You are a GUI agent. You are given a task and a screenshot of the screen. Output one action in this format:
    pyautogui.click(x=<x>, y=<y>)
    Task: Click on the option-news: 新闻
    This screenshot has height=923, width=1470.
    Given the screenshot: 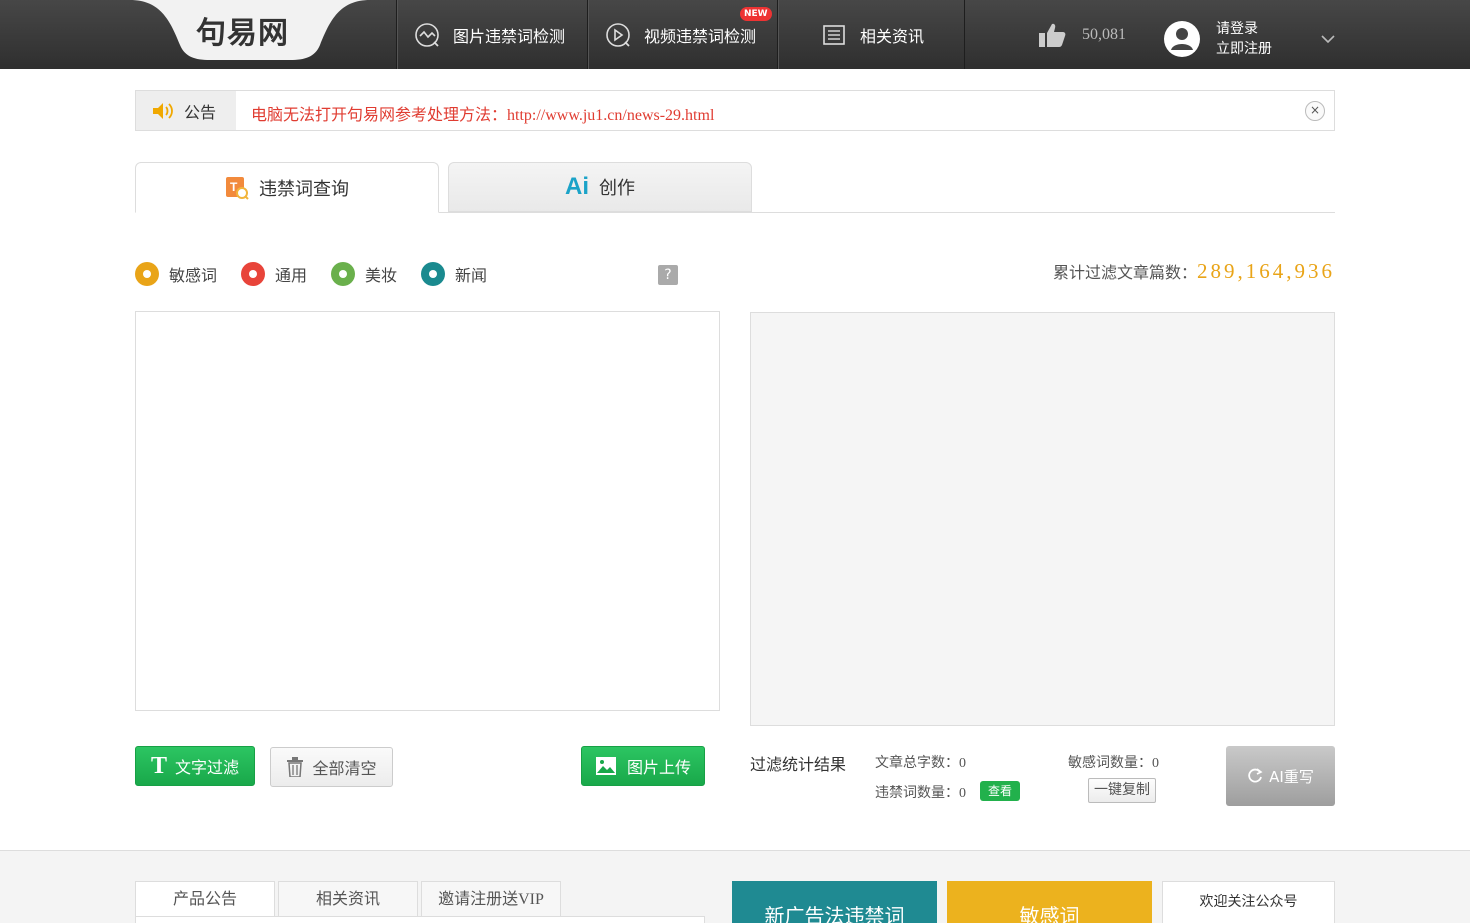 What is the action you would take?
    pyautogui.click(x=454, y=274)
    